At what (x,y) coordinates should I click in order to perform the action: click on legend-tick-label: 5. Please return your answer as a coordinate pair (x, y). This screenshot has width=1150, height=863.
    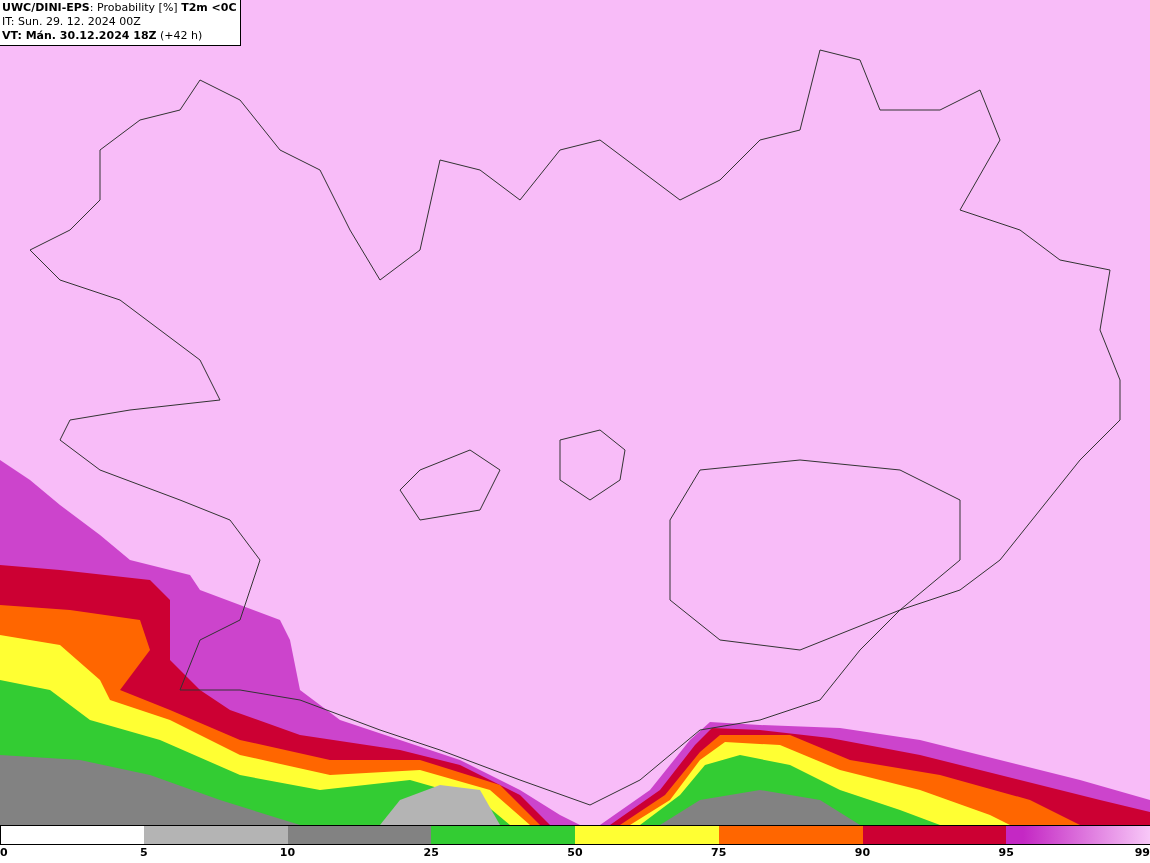
    Looking at the image, I should click on (143, 853).